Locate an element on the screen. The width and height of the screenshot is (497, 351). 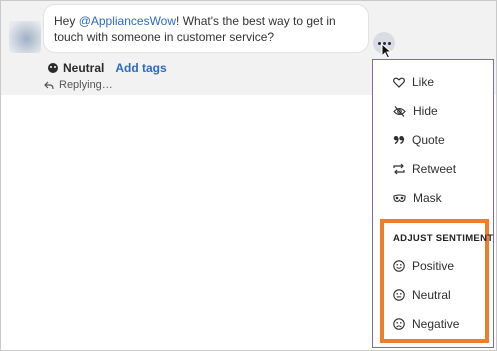
menu-item-neutral: Neutral is located at coordinates (422, 295).